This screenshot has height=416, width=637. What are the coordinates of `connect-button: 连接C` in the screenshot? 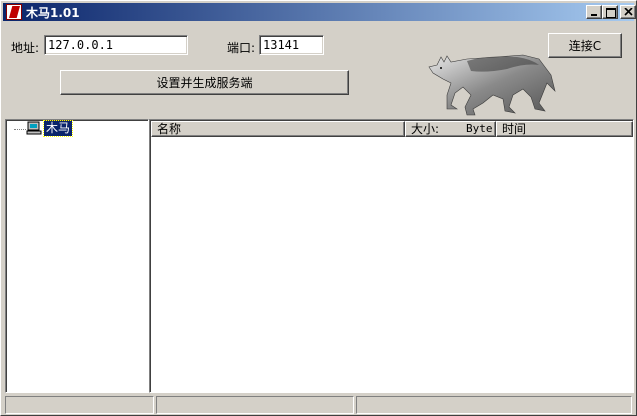 It's located at (585, 45).